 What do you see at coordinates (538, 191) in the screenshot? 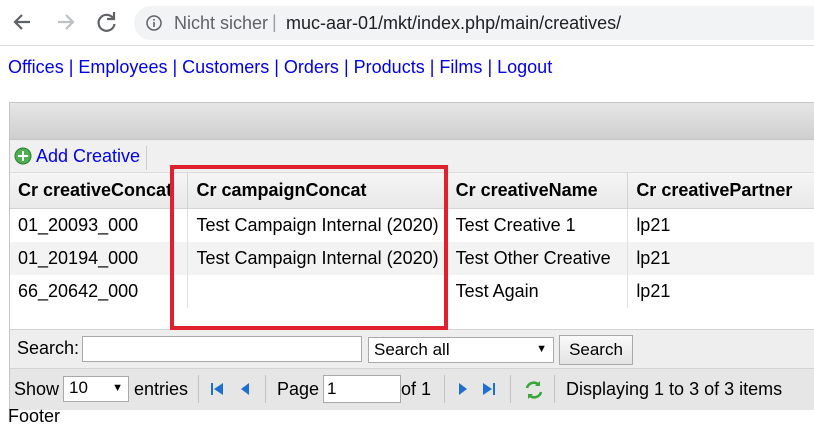
I see `column-header-creative-name: Cr creativeName` at bounding box center [538, 191].